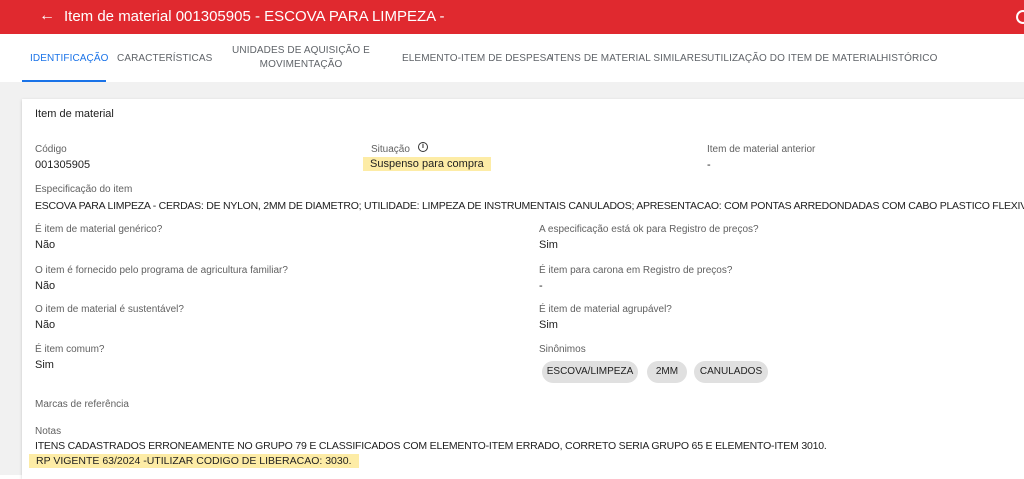  Describe the element at coordinates (548, 245) in the screenshot. I see `registro-precos-value: Sim` at that location.